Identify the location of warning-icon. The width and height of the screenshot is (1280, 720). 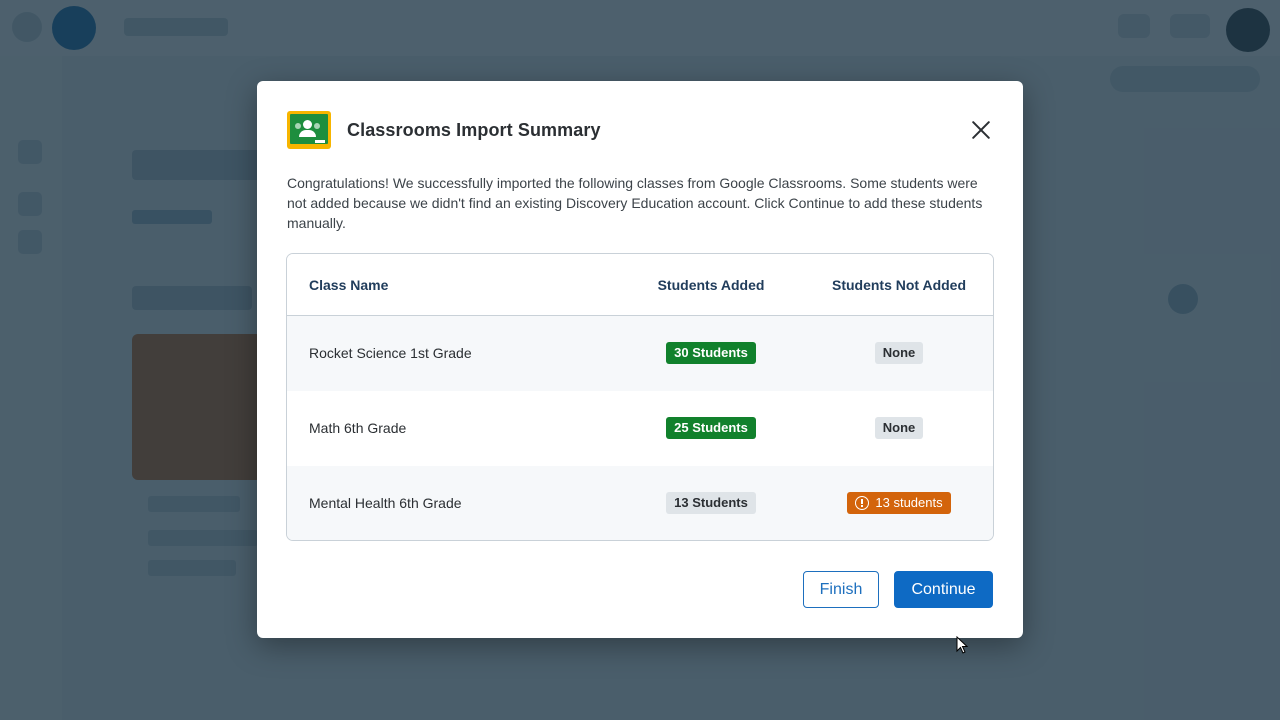
(862, 503).